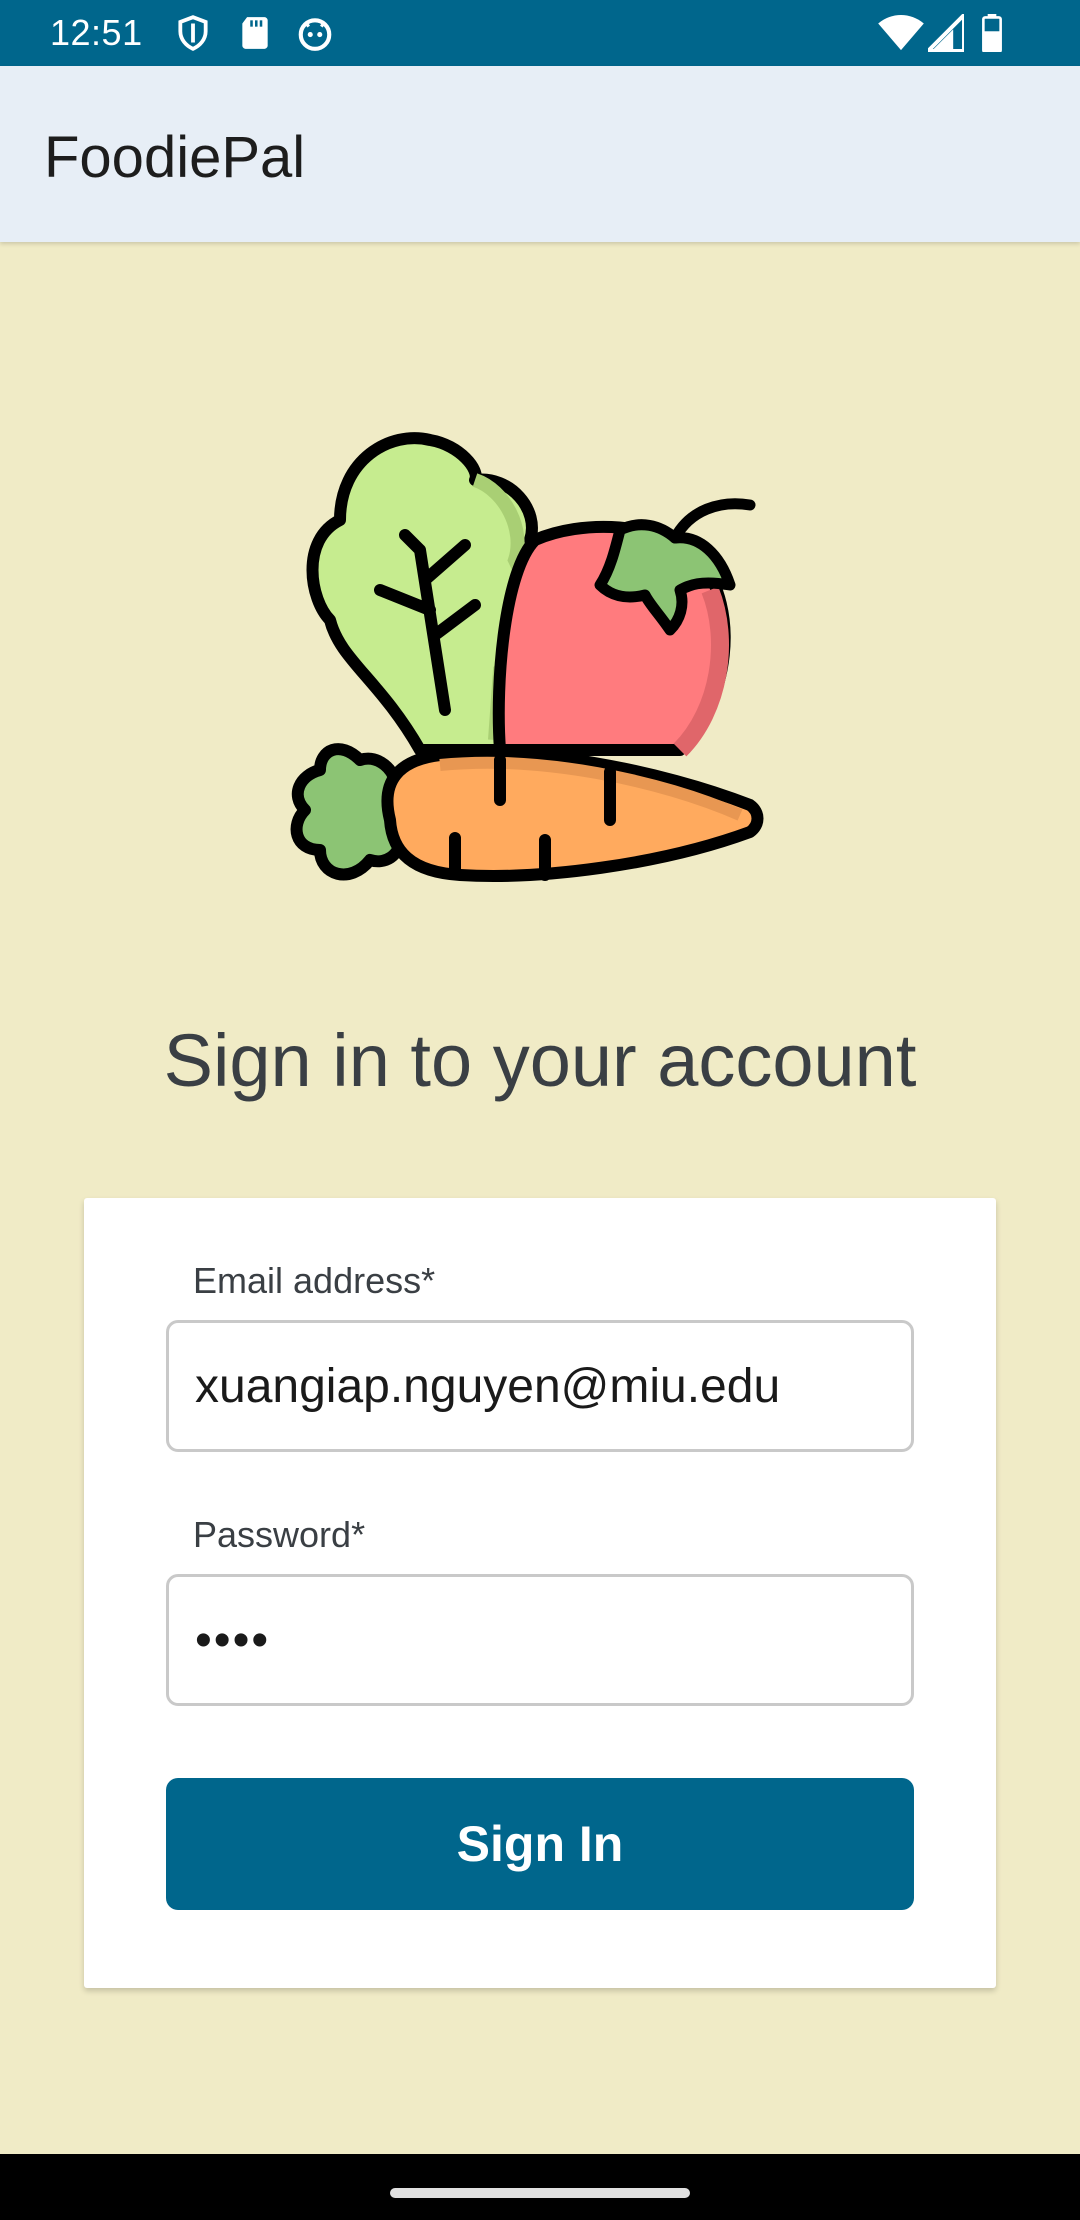  What do you see at coordinates (175, 157) in the screenshot?
I see `app-title: FoodiePal` at bounding box center [175, 157].